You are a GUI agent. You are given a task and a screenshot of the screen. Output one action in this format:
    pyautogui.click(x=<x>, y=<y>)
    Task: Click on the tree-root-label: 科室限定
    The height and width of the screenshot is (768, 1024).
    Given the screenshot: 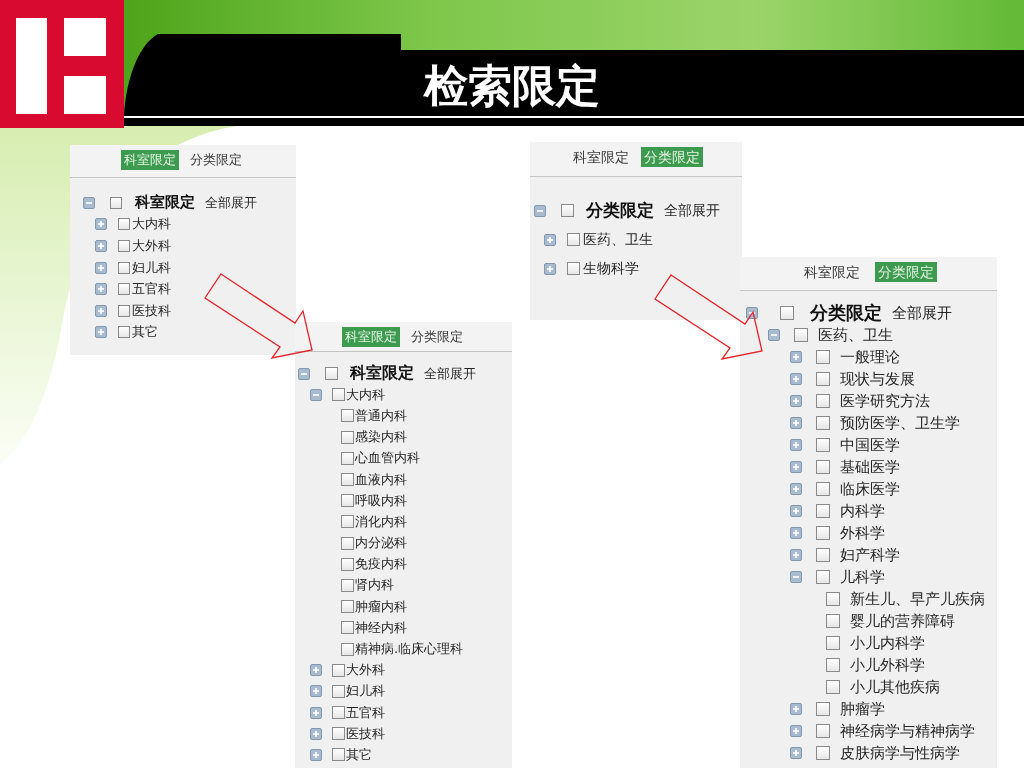 What is the action you would take?
    pyautogui.click(x=165, y=203)
    